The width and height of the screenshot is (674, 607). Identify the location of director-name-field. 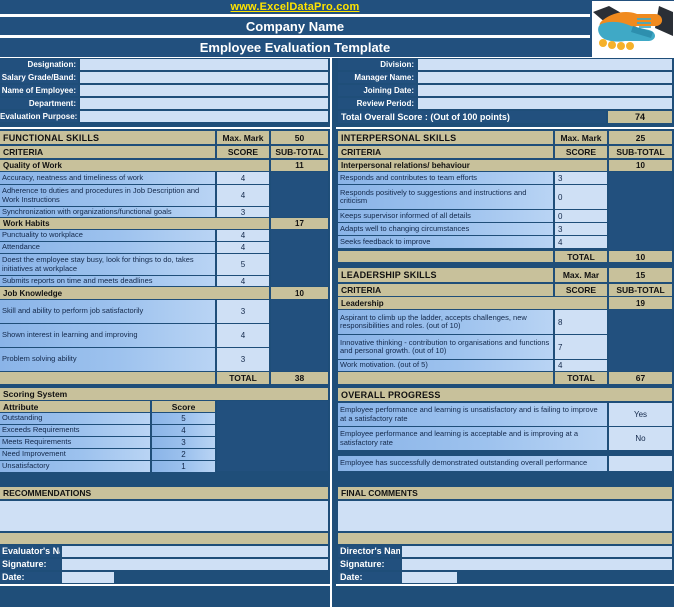
(537, 551).